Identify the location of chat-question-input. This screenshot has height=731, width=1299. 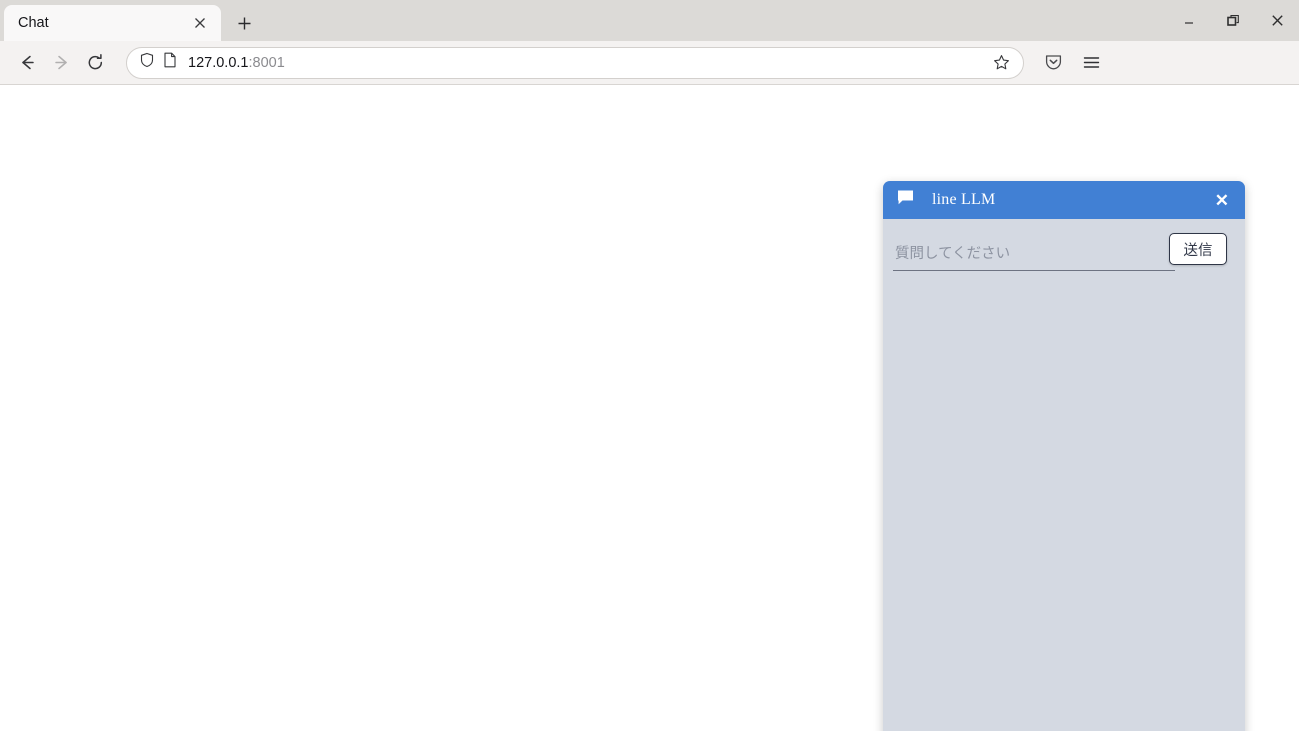
(1034, 256).